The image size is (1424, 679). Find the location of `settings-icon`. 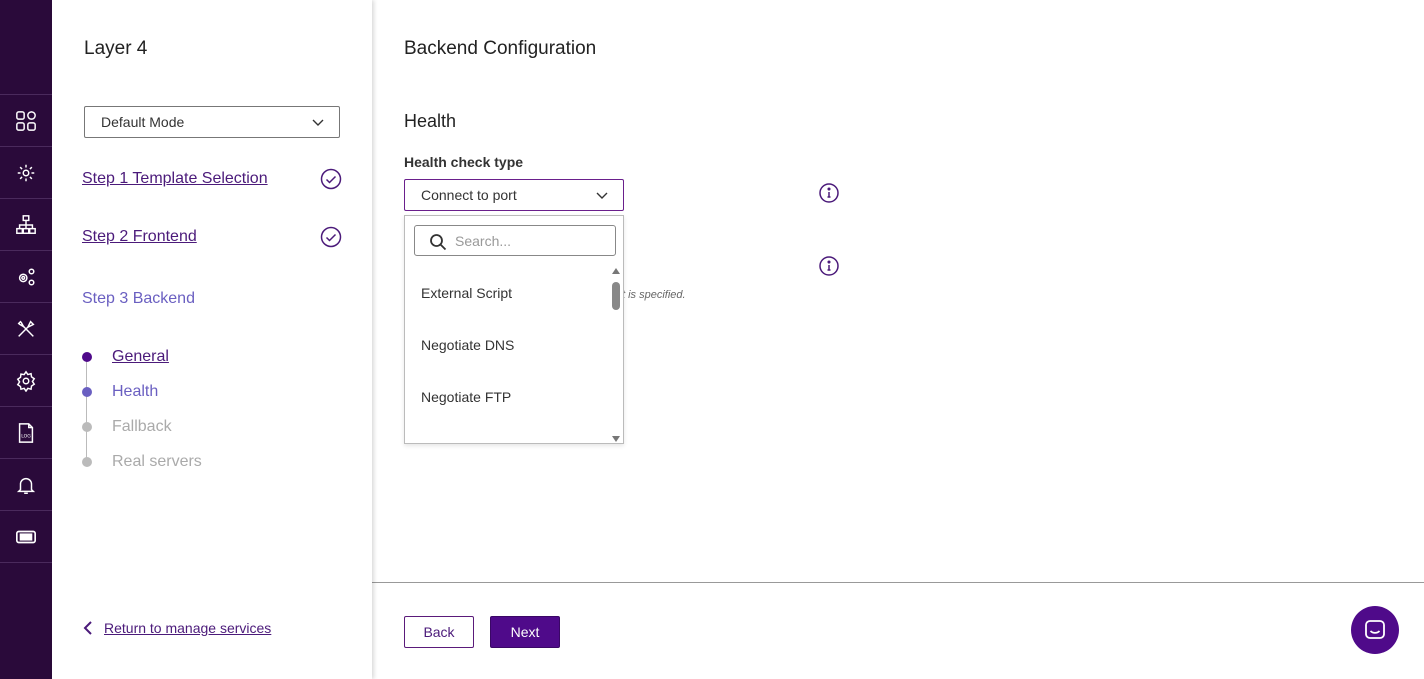

settings-icon is located at coordinates (26, 381).